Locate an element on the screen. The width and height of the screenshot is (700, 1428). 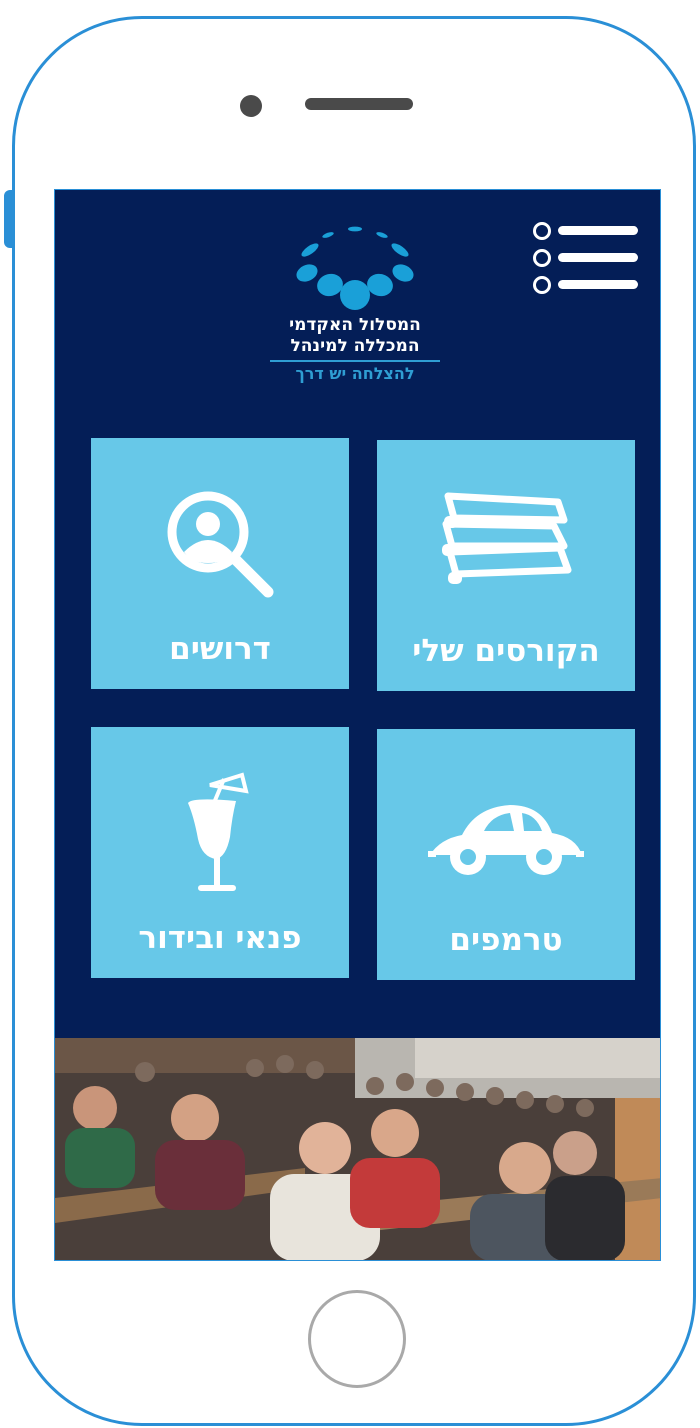
car-icon is located at coordinates (506, 840).